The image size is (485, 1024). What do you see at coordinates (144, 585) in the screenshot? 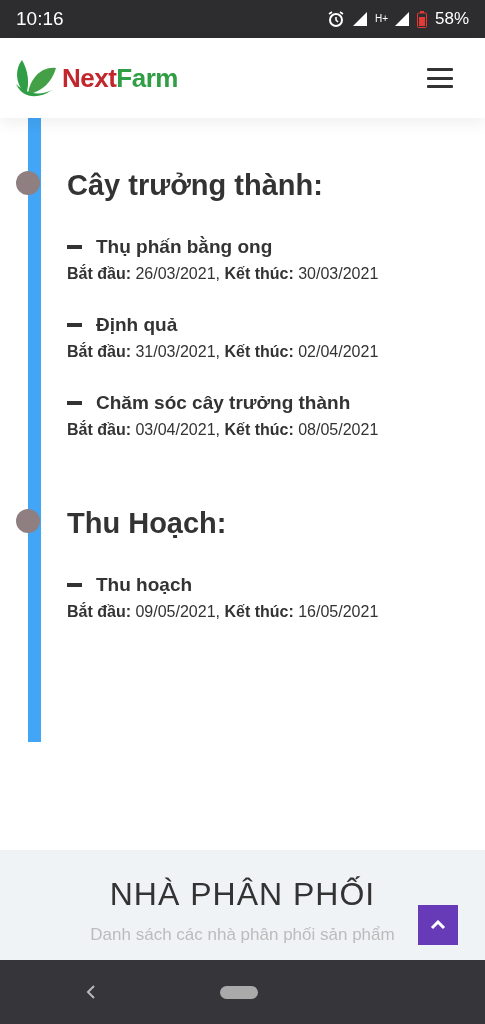
I see `task-name: Thu hoạch` at bounding box center [144, 585].